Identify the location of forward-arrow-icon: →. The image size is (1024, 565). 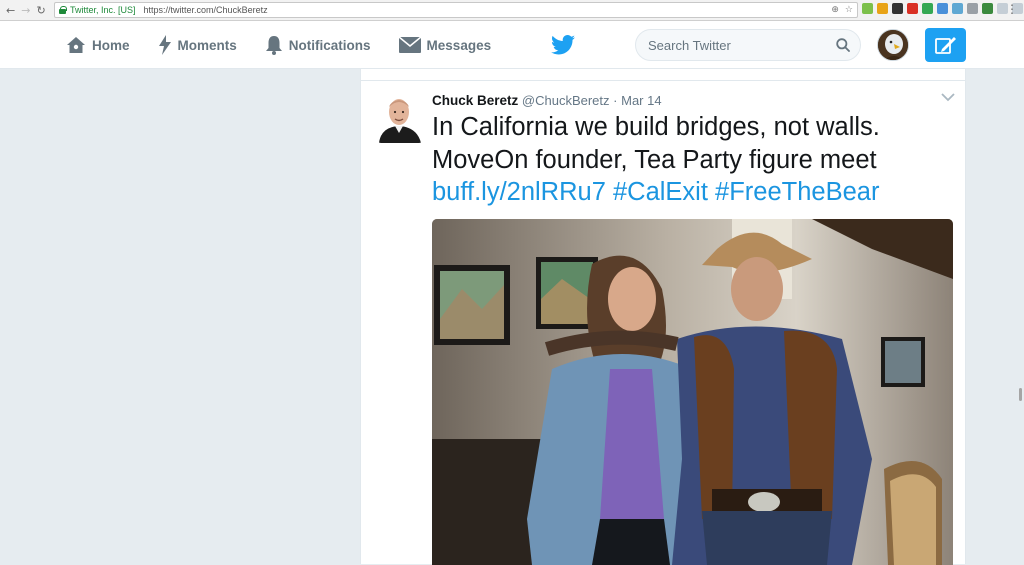
(25, 10).